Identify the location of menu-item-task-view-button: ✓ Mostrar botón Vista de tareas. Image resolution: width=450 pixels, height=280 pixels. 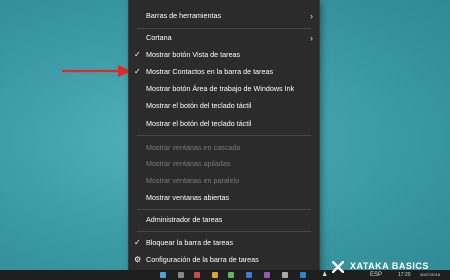
(224, 55).